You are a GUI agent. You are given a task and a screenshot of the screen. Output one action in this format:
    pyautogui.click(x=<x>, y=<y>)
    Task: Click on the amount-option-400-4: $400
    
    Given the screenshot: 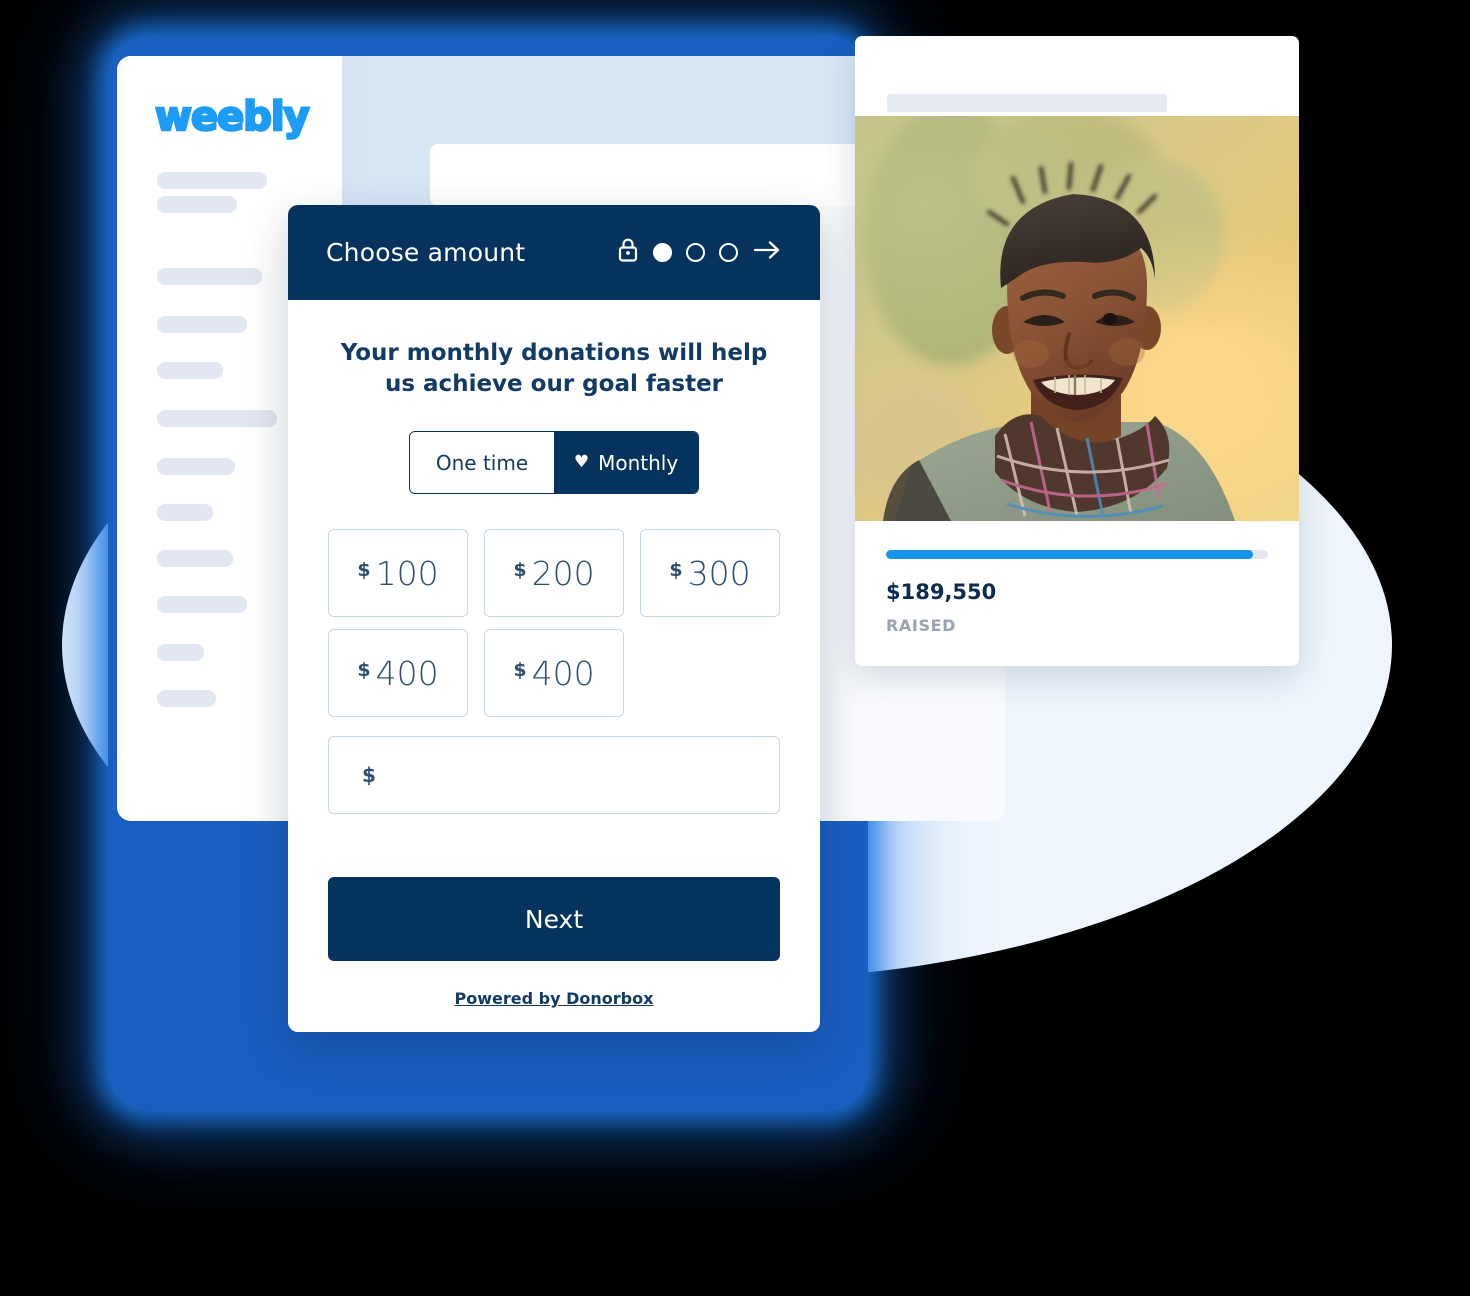 What is the action you would take?
    pyautogui.click(x=554, y=673)
    